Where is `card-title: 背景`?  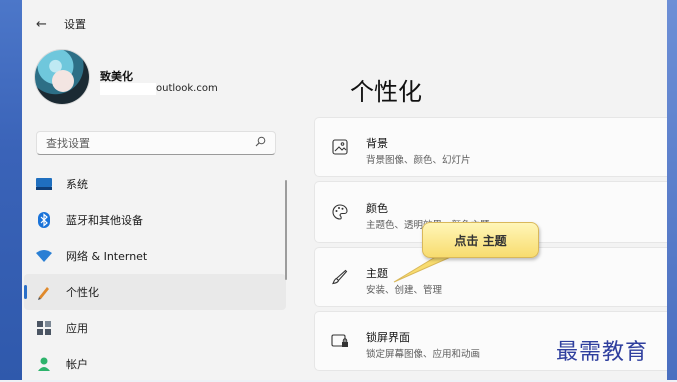
card-title: 背景 is located at coordinates (377, 143).